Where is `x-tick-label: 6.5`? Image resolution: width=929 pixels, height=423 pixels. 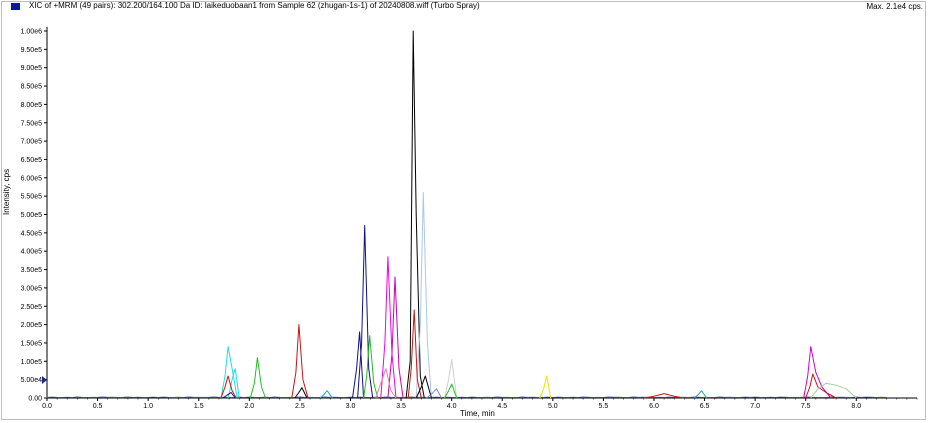 x-tick-label: 6.5 is located at coordinates (705, 406).